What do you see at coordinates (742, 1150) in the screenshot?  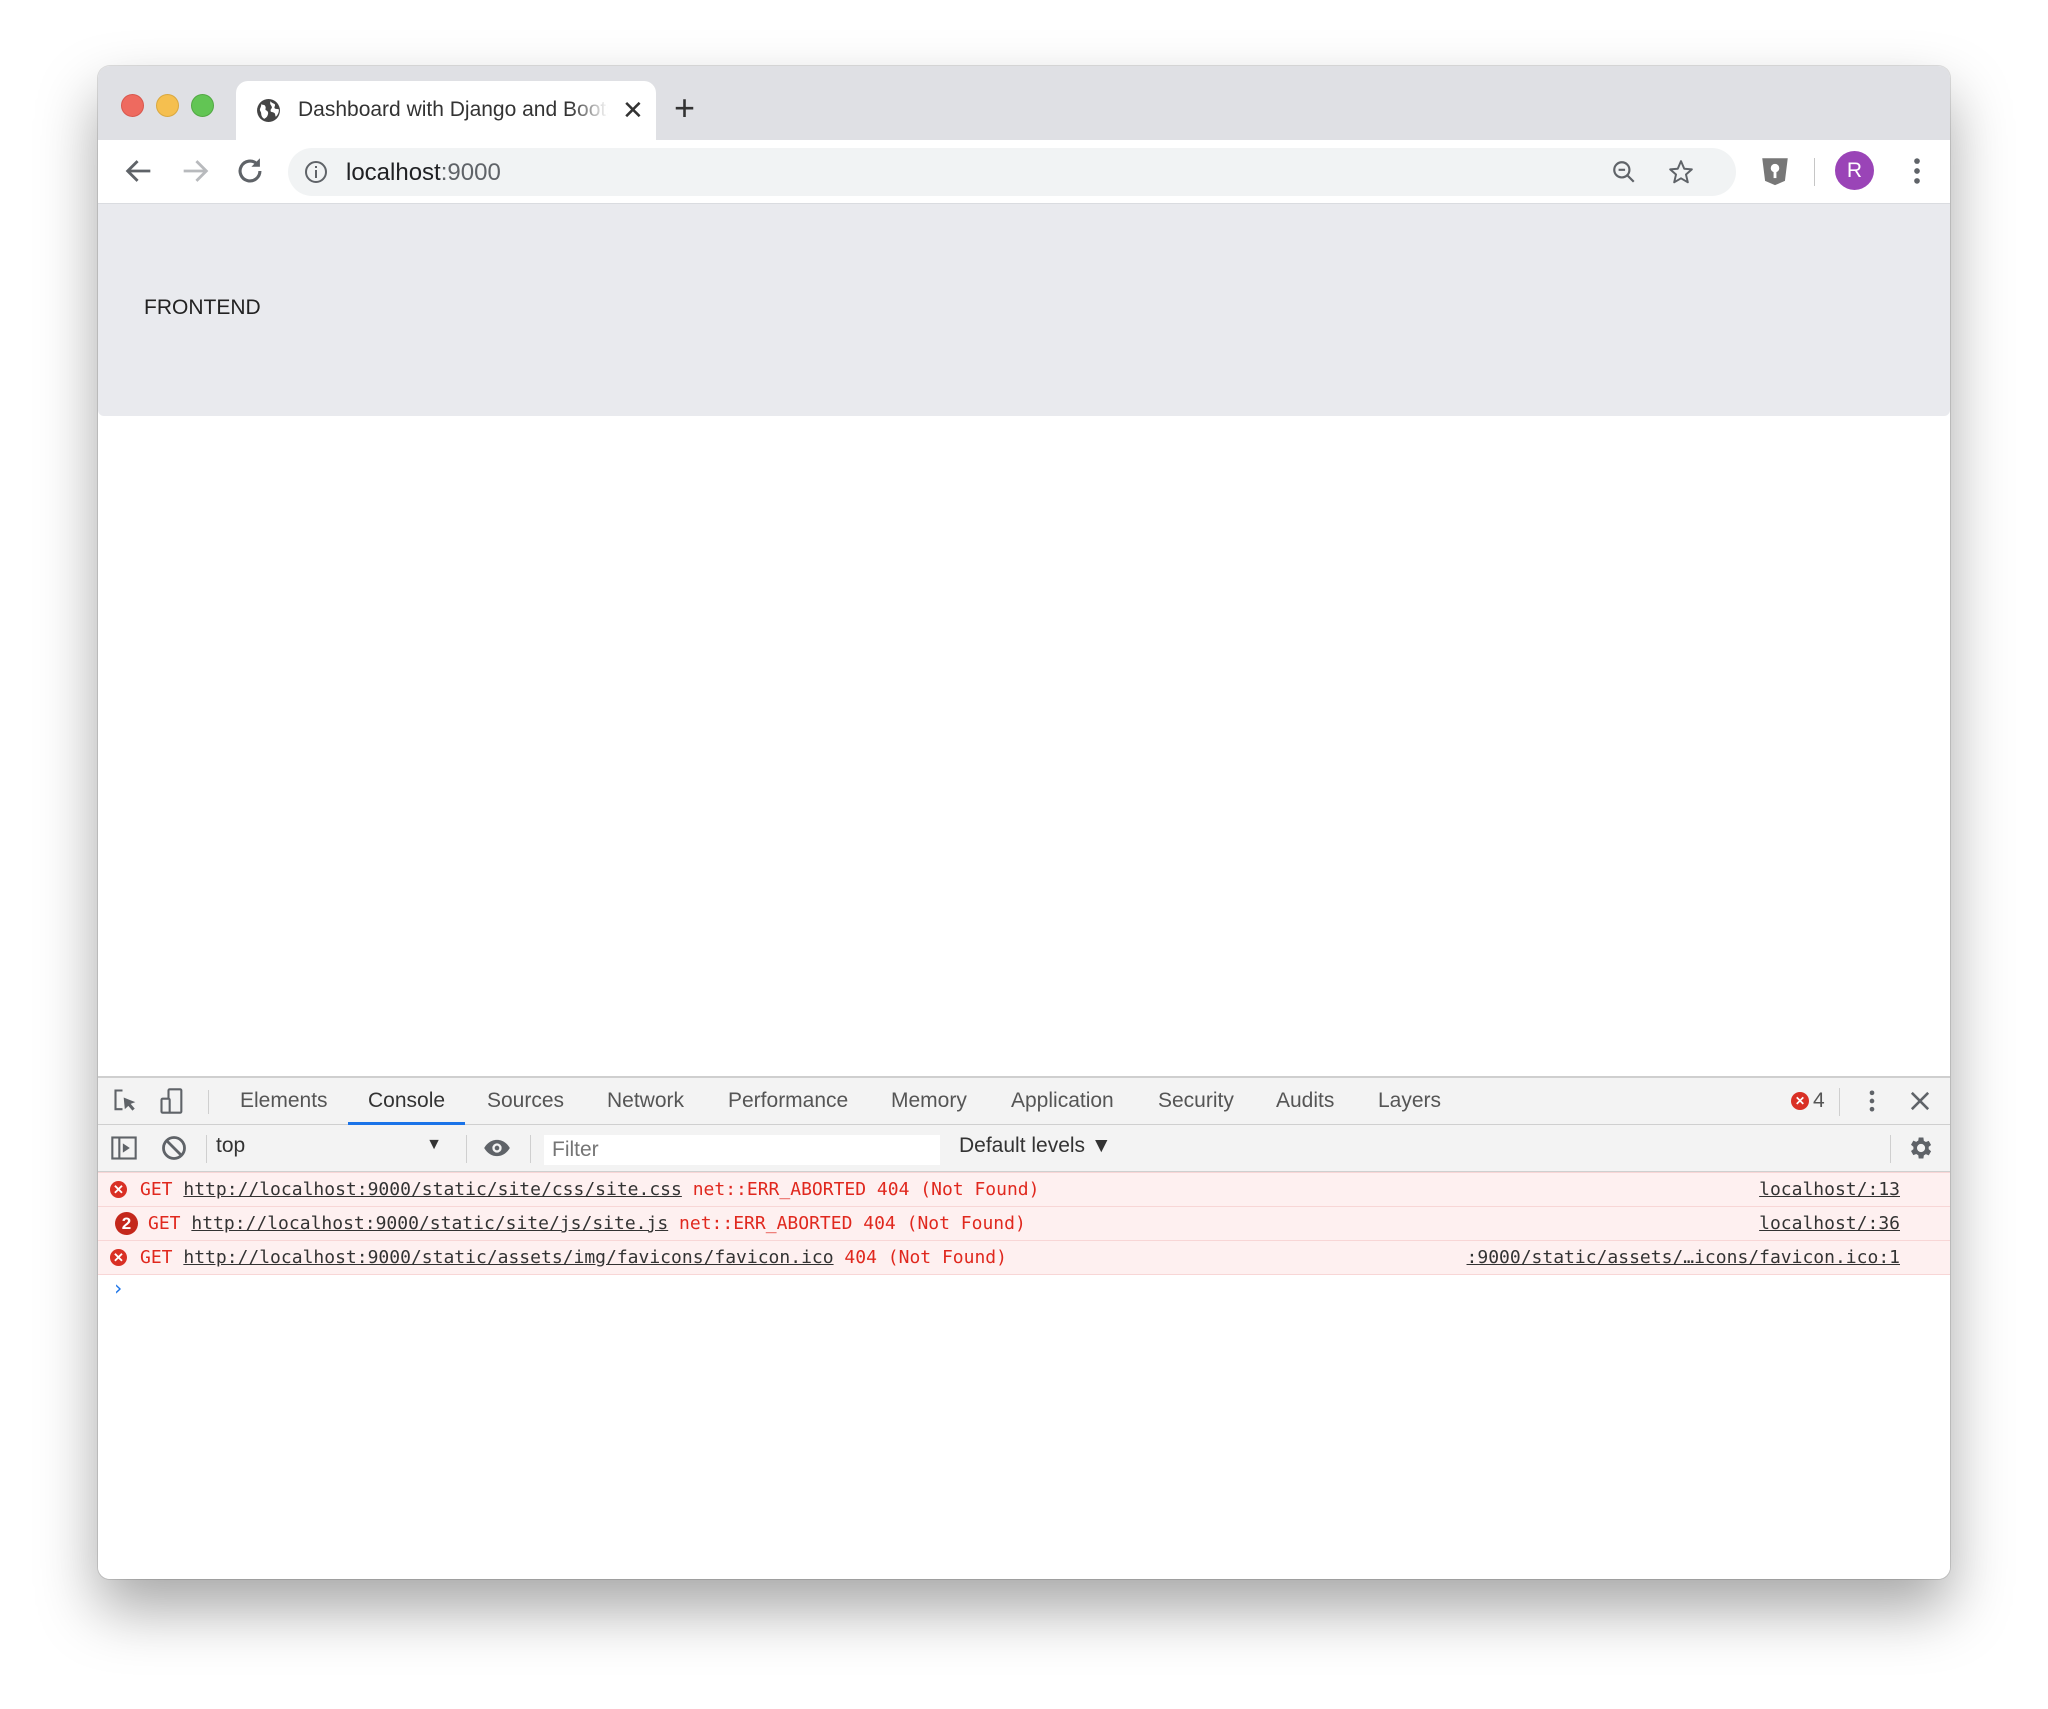 I see `console-filter-input` at bounding box center [742, 1150].